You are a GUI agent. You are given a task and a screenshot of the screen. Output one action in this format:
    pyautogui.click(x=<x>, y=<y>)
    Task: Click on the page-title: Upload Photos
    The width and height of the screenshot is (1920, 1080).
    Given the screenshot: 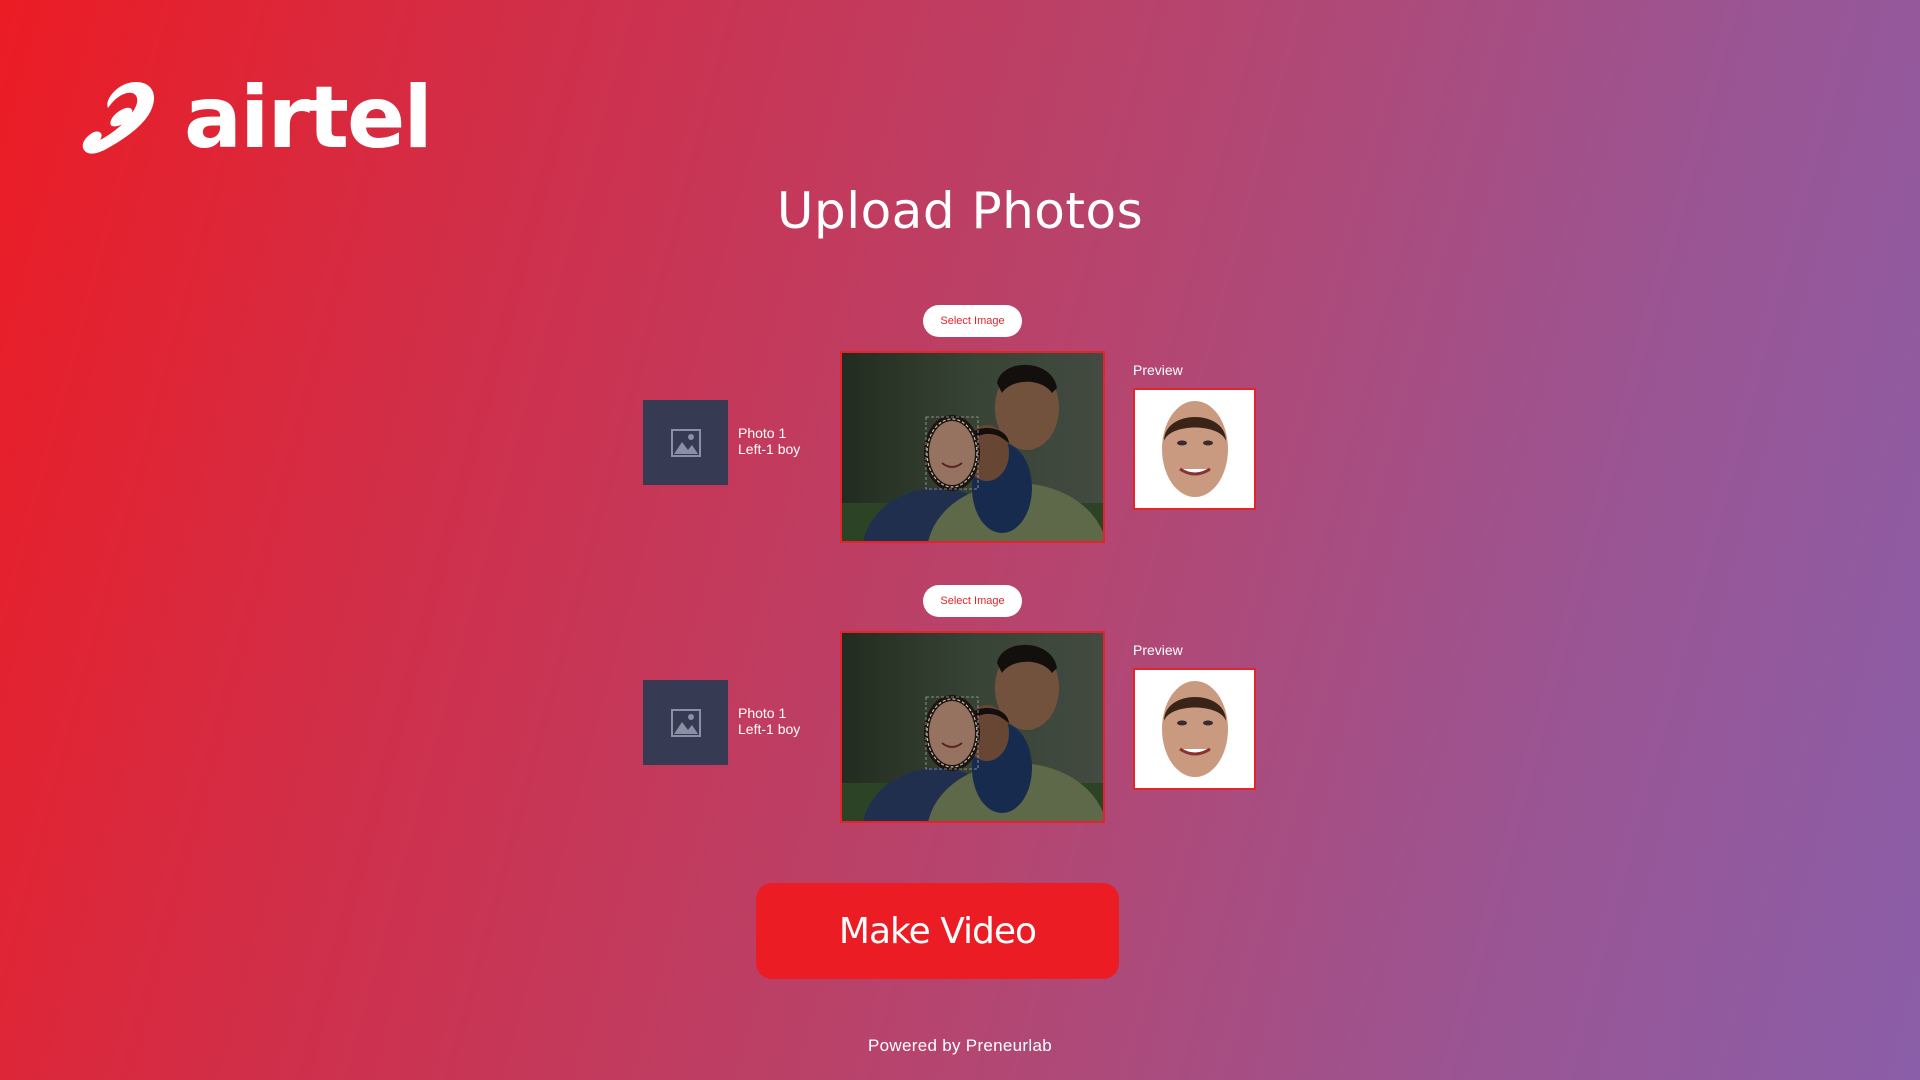 What is the action you would take?
    pyautogui.click(x=960, y=211)
    